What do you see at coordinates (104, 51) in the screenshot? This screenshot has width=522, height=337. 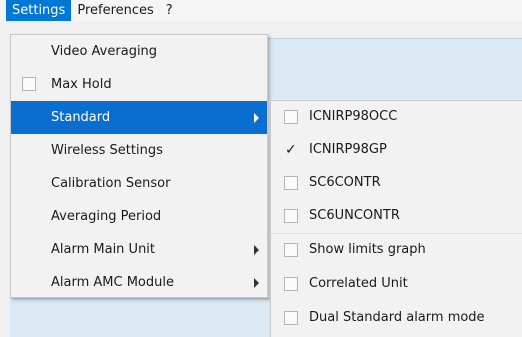 I see `menu-item-label: Video Averaging` at bounding box center [104, 51].